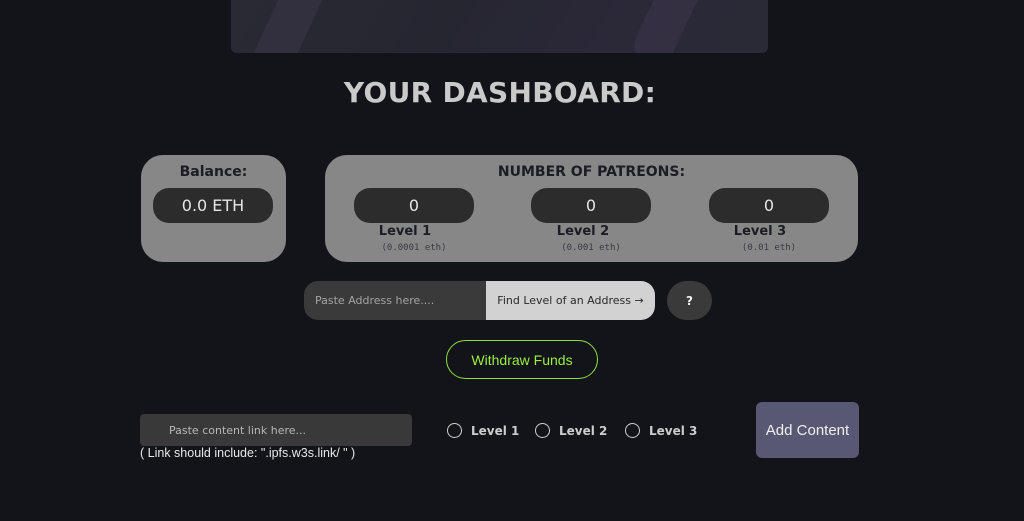 The image size is (1024, 521). I want to click on add-content-button: Add Content, so click(807, 430).